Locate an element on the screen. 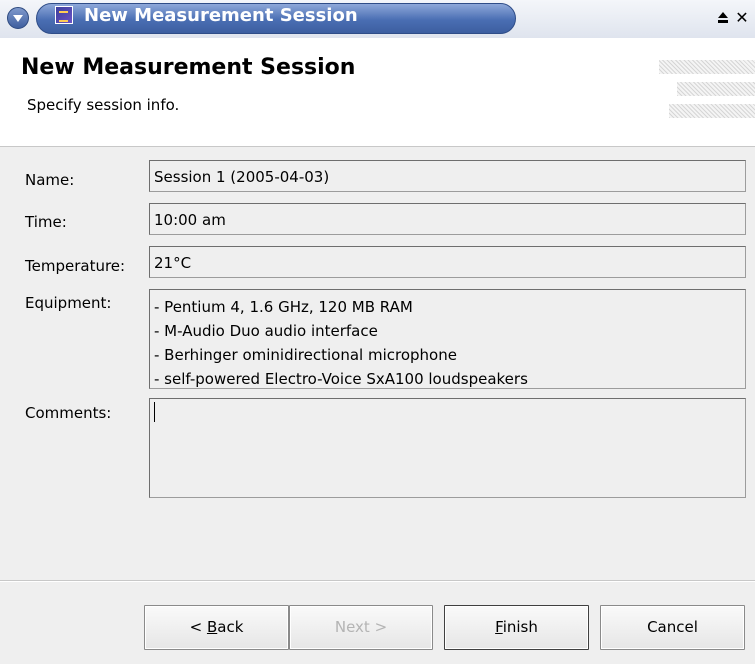 The height and width of the screenshot is (664, 755). next-button: Next > is located at coordinates (361, 627).